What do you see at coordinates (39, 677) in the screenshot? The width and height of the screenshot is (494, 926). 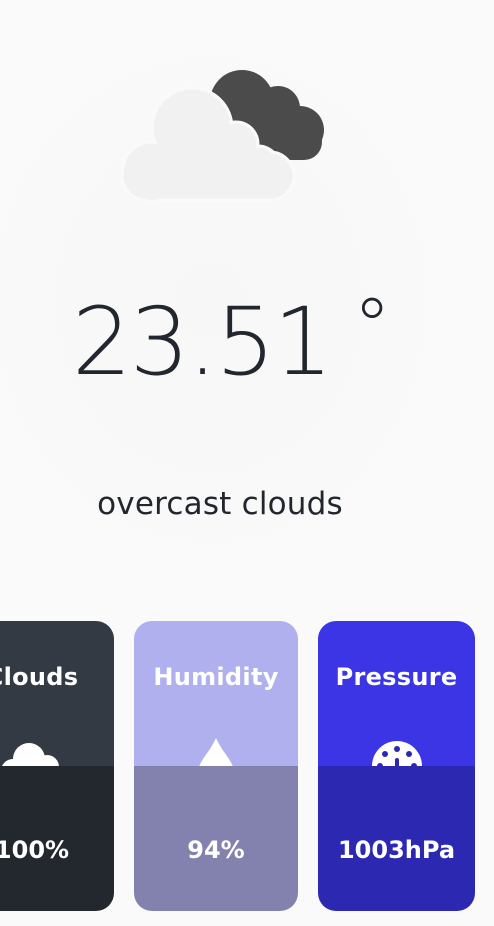 I see `clouds-label: Clouds` at bounding box center [39, 677].